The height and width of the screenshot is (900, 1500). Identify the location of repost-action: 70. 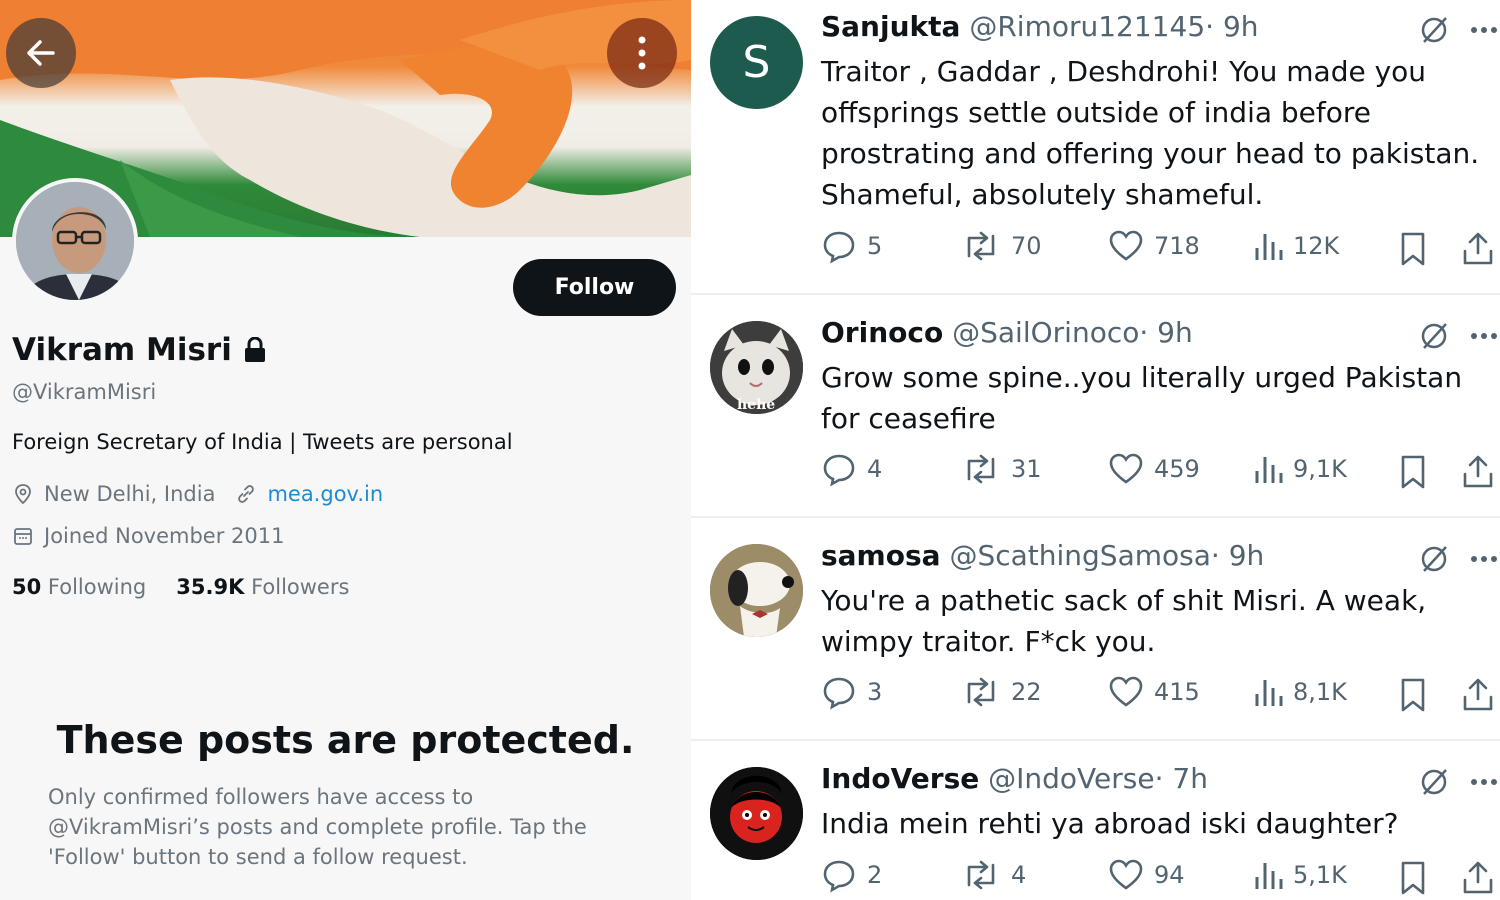
(1001, 246).